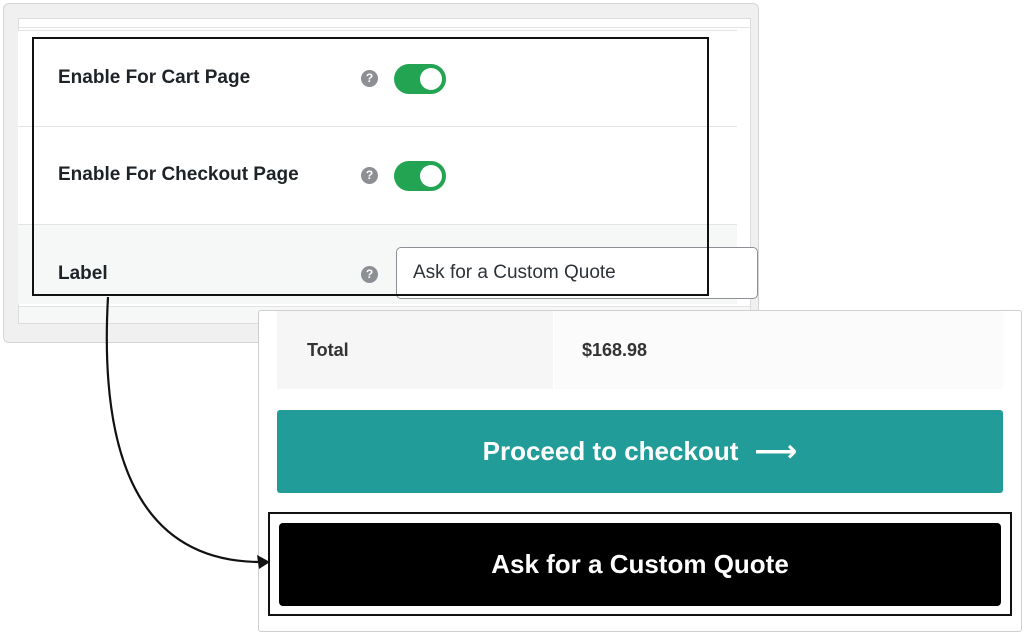  I want to click on toggle-cart-page, so click(420, 79).